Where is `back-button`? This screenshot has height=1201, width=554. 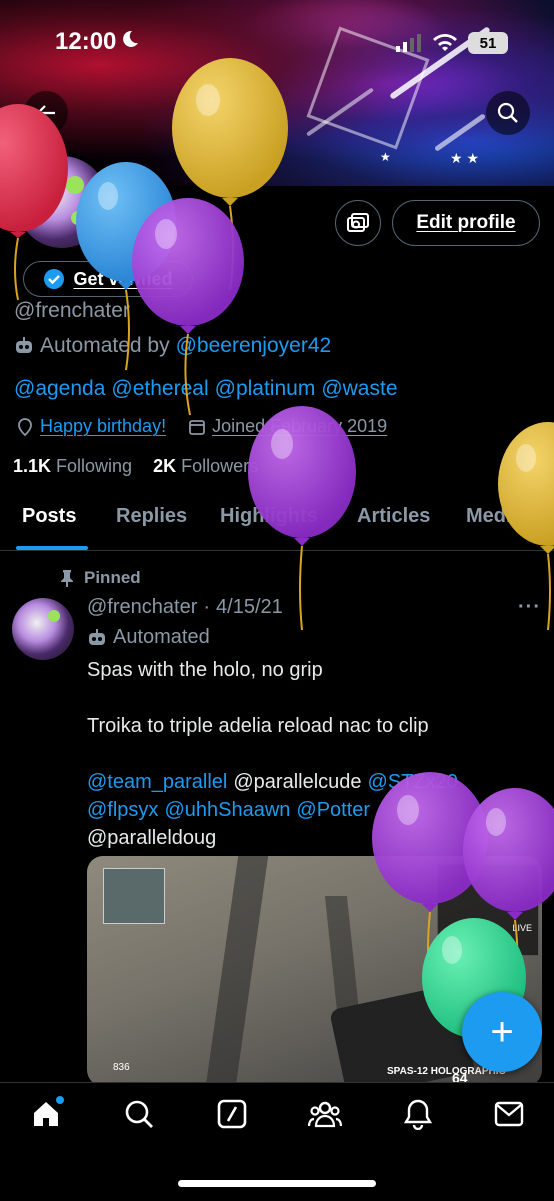 back-button is located at coordinates (46, 113).